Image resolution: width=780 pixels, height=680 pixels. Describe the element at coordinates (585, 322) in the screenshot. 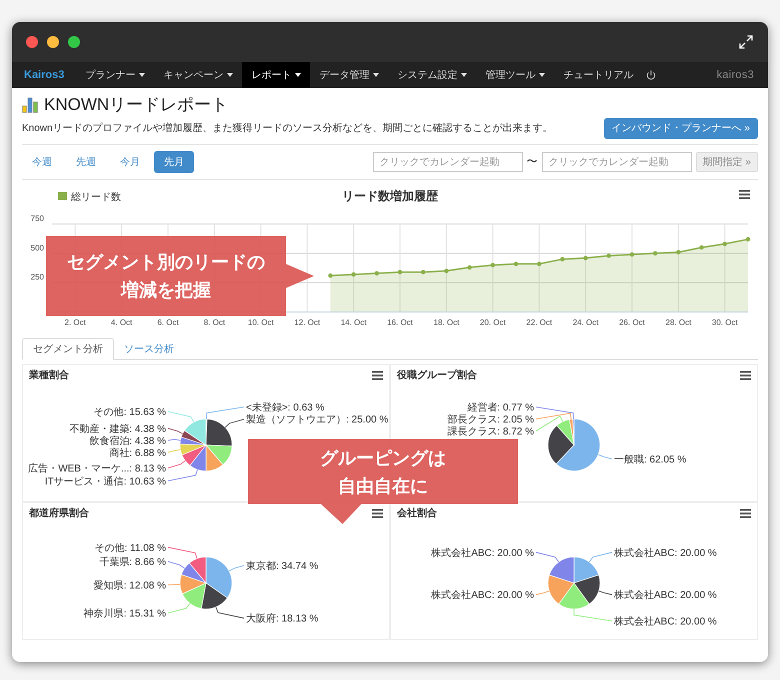

I see `axis-label: 24. Oct` at that location.